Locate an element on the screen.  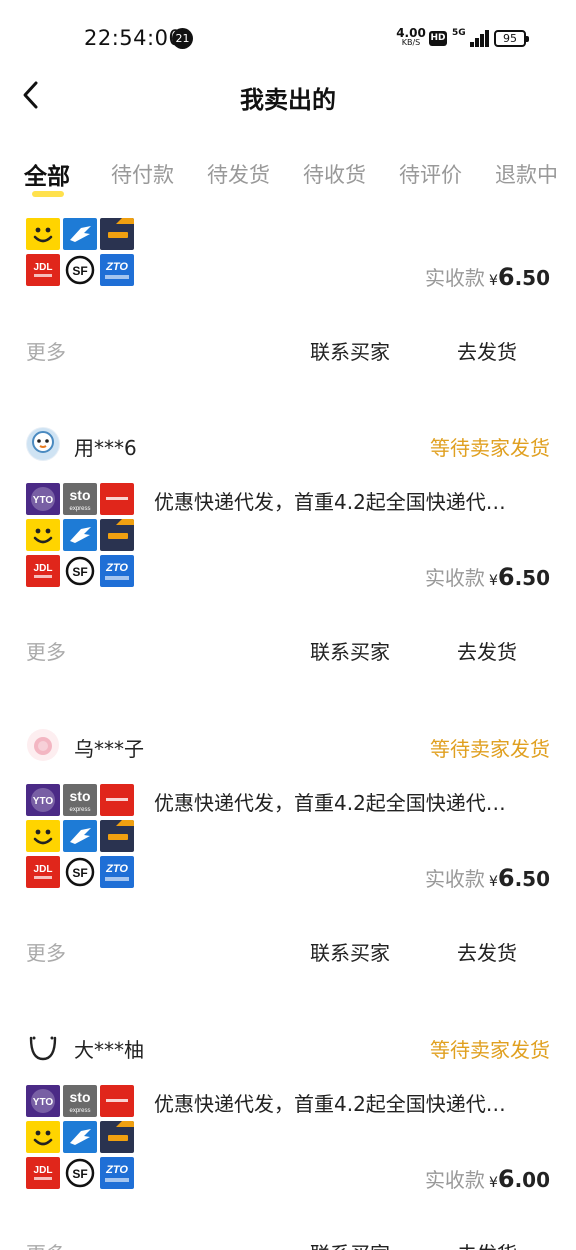
buyer-name: 大***柚 is located at coordinates (109, 1050).